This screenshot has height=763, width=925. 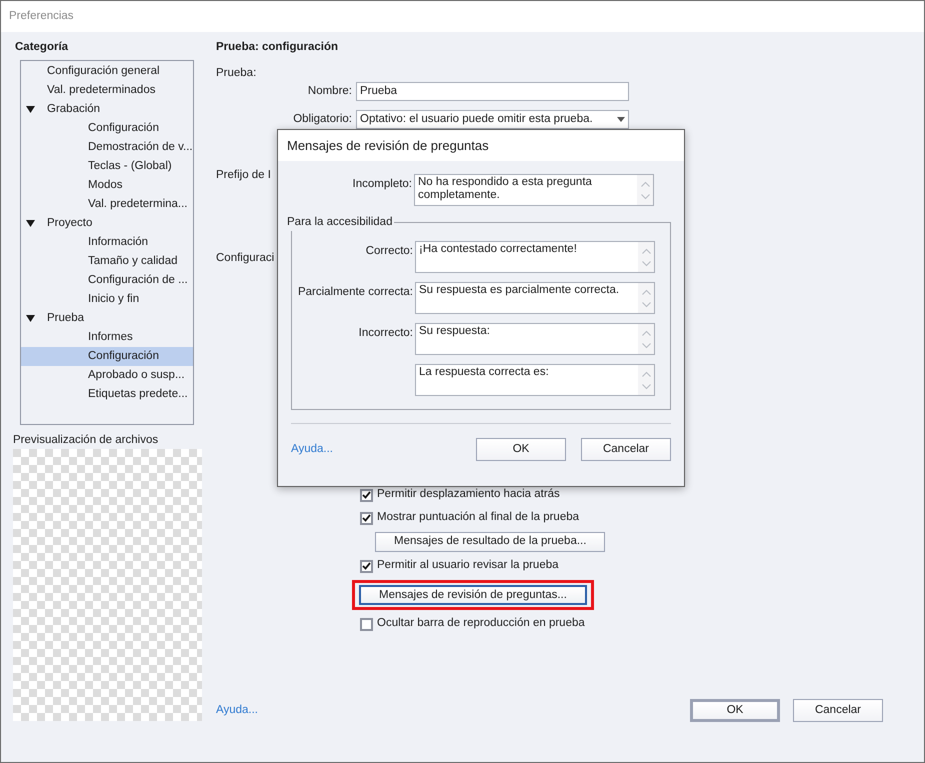 What do you see at coordinates (355, 292) in the screenshot?
I see `field-label: Parcialmente correcta:` at bounding box center [355, 292].